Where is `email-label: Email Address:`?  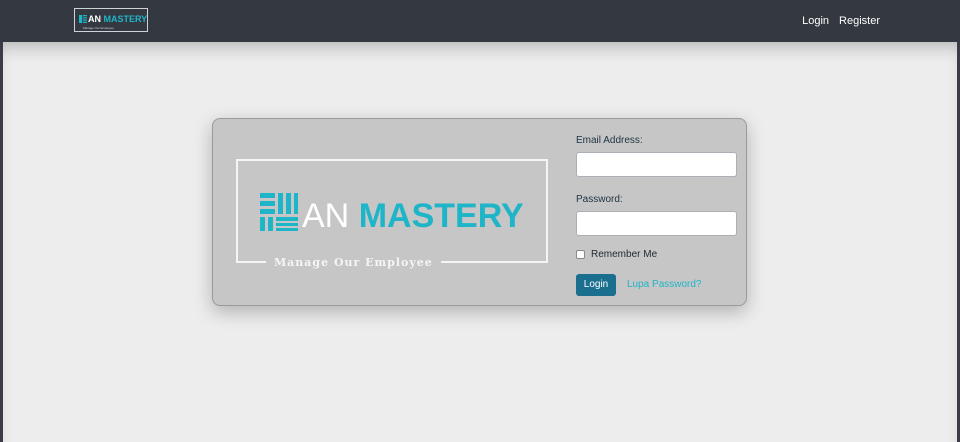 email-label: Email Address: is located at coordinates (609, 140).